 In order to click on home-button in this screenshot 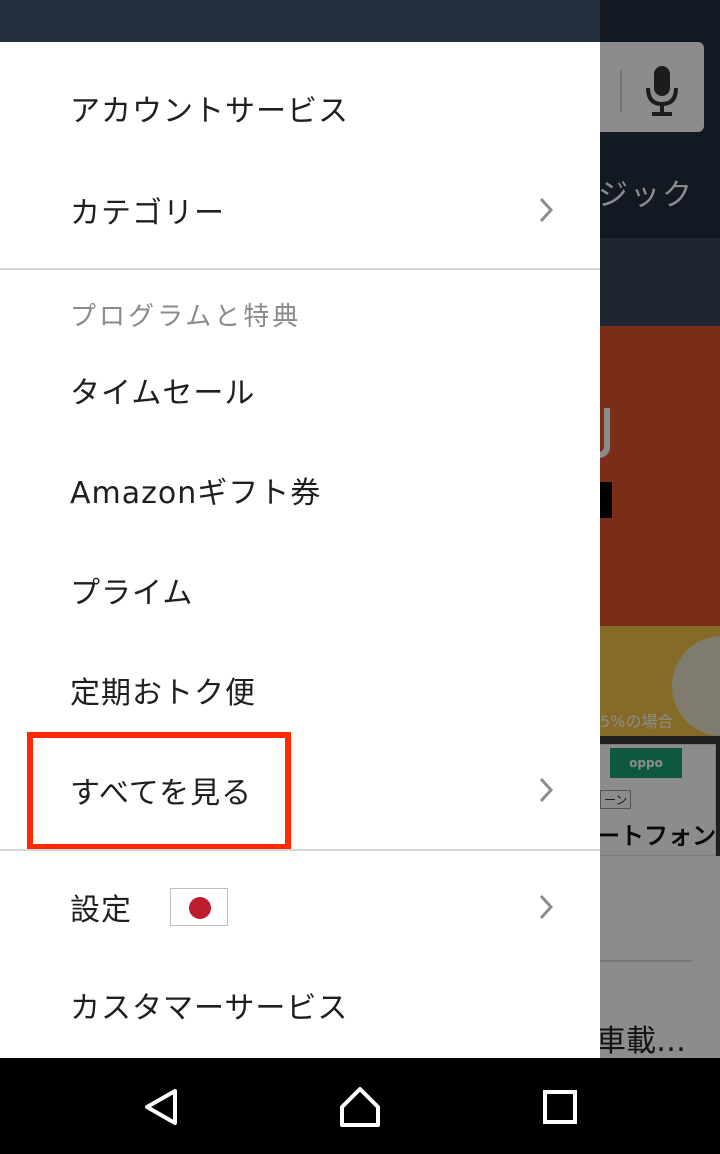, I will do `click(360, 1107)`.